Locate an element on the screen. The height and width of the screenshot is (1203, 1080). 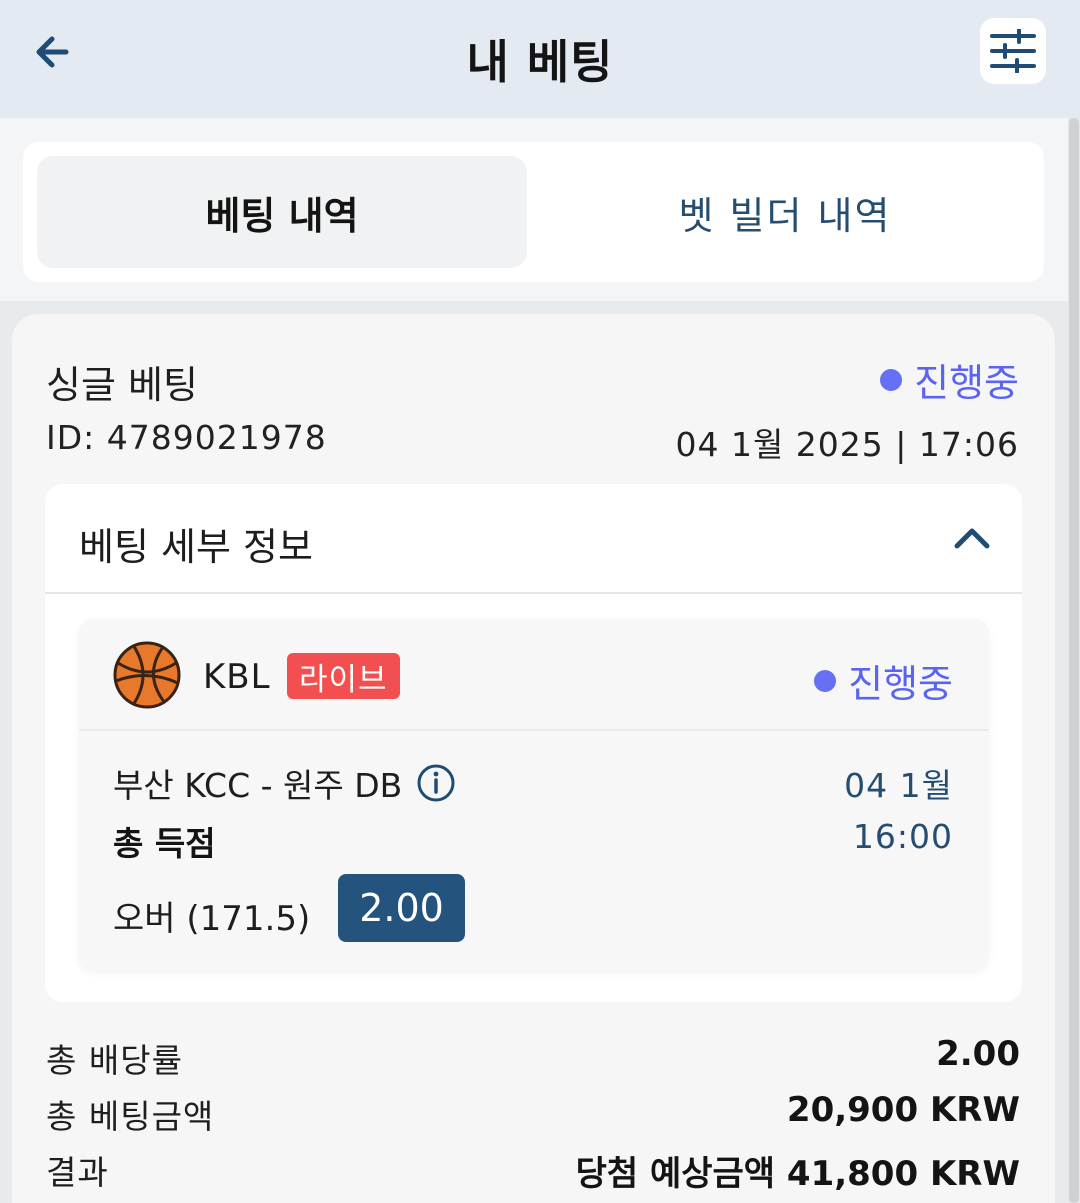
bet-status-label: 진행중 is located at coordinates (966, 383).